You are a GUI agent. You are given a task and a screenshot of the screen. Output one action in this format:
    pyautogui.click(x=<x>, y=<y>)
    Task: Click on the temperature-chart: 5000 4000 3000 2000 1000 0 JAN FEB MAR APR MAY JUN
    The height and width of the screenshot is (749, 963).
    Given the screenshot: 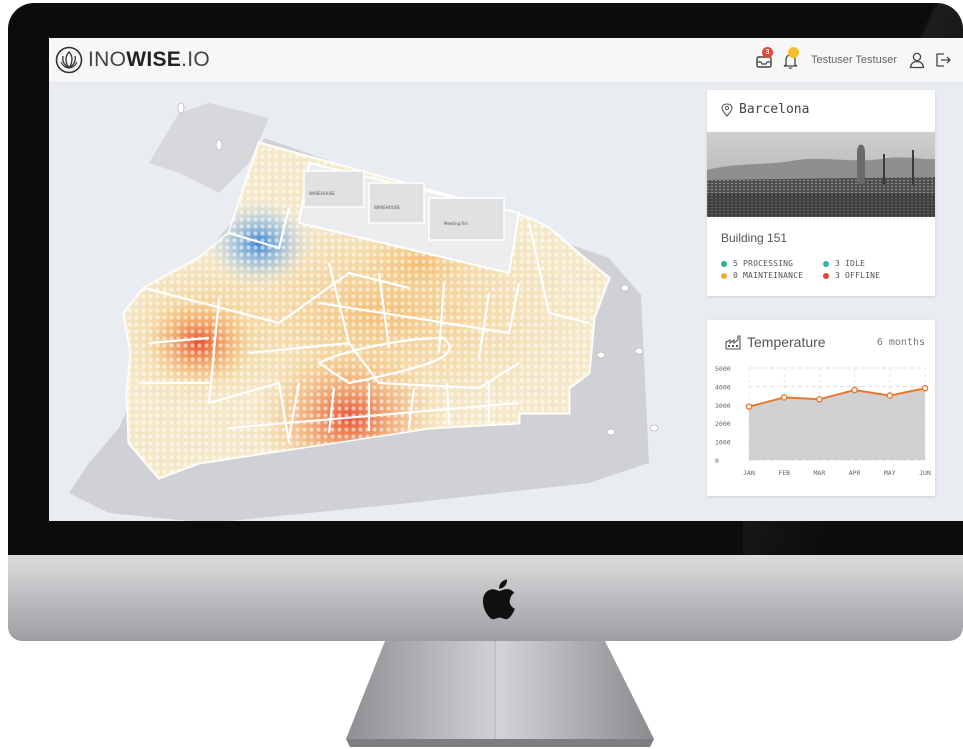 What is the action you would take?
    pyautogui.click(x=823, y=421)
    